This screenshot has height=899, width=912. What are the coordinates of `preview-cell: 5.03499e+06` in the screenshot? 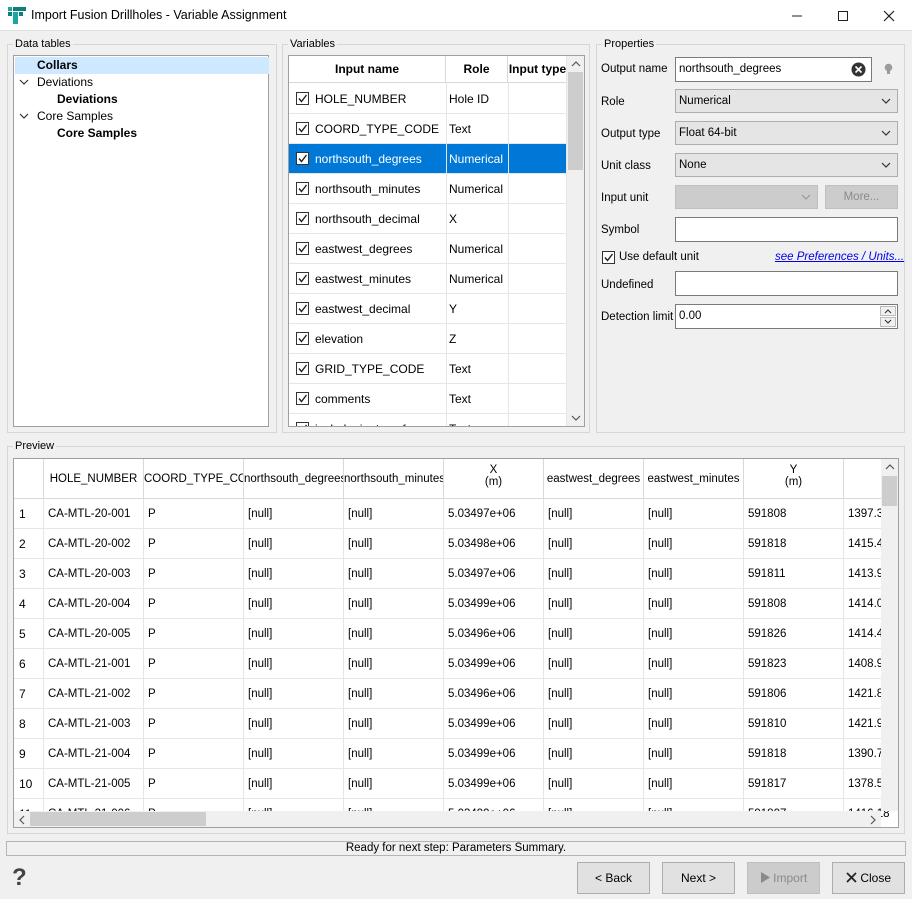 It's located at (494, 784).